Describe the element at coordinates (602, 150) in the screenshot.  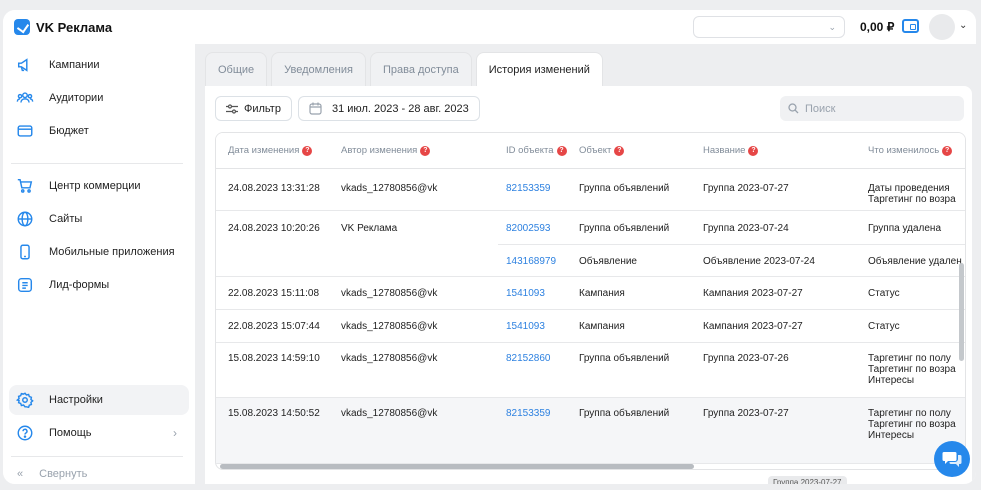
I see `col-header-object: Объект?` at that location.